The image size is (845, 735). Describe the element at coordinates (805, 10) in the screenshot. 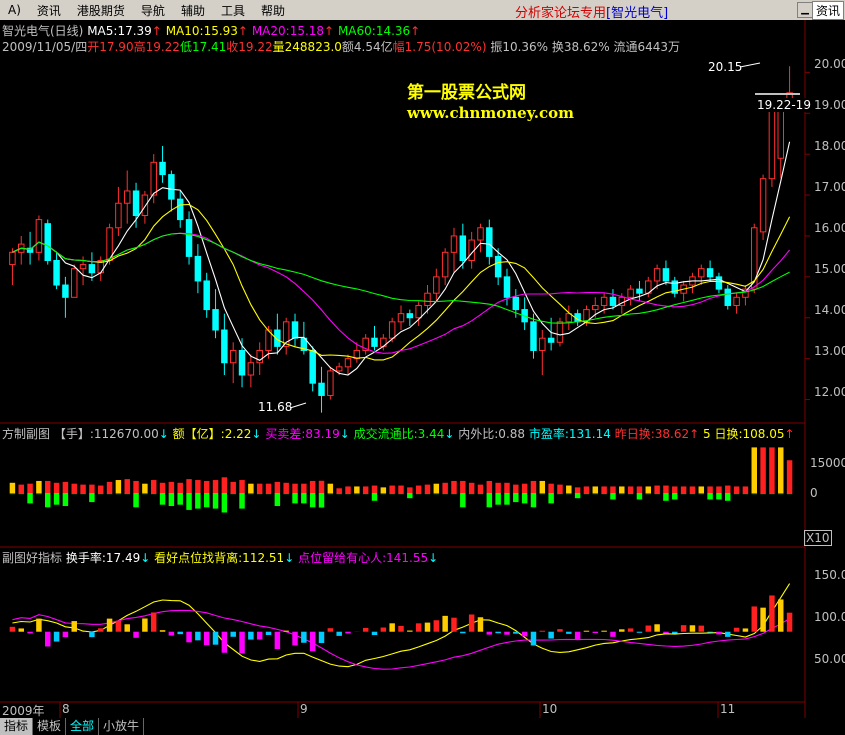

I see `window-minimize-icon: ▁` at that location.